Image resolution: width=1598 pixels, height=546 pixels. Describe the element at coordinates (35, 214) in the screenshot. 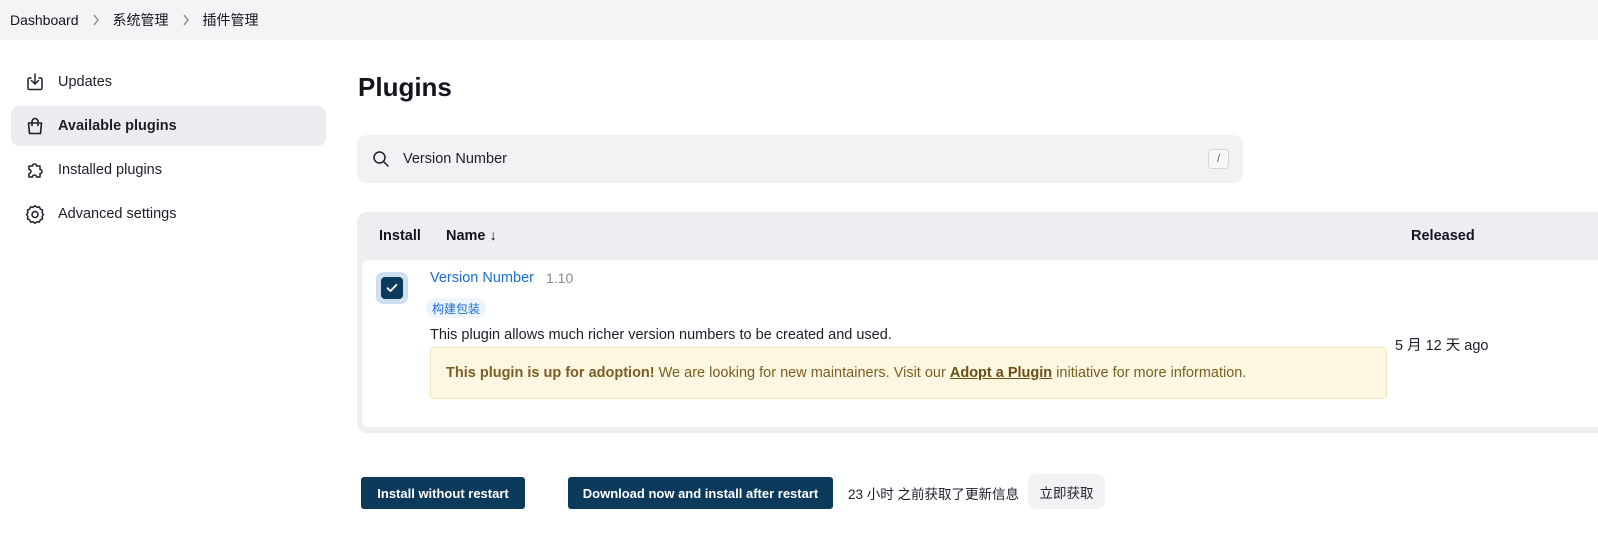

I see `gear-icon` at that location.